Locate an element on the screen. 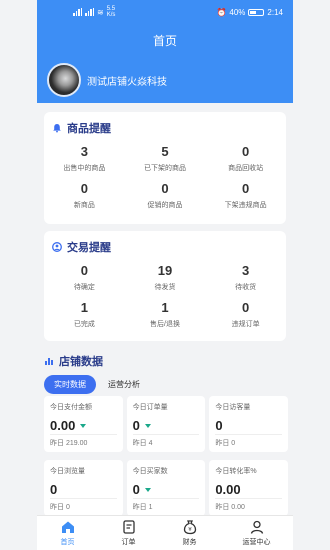 Image resolution: width=330 pixels, height=550 pixels. clock: 2:14 is located at coordinates (275, 12).